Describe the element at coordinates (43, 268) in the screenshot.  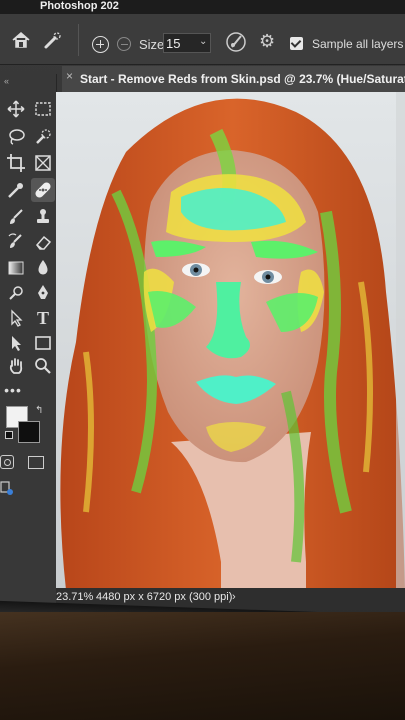
I see `blur-tool-icon` at that location.